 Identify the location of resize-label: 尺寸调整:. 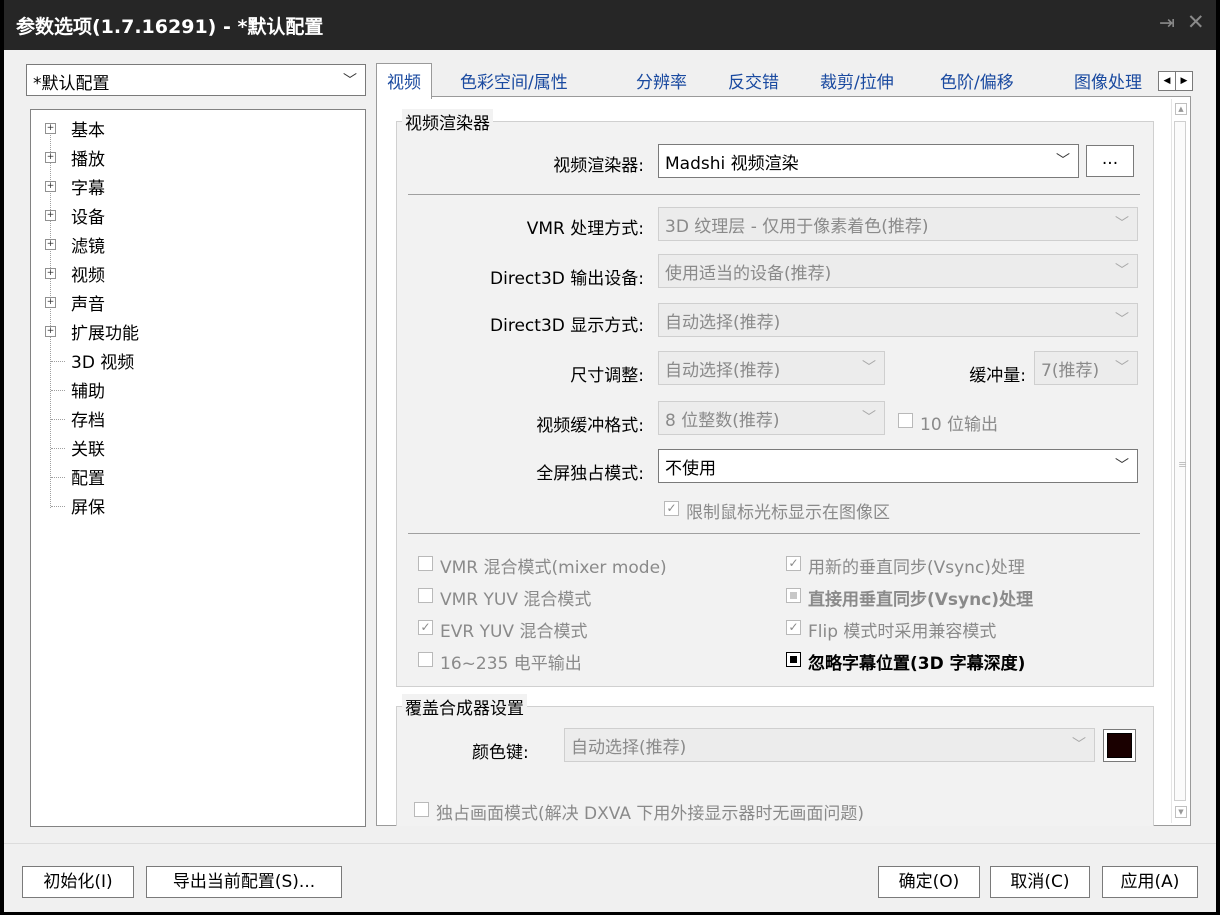
(607, 376).